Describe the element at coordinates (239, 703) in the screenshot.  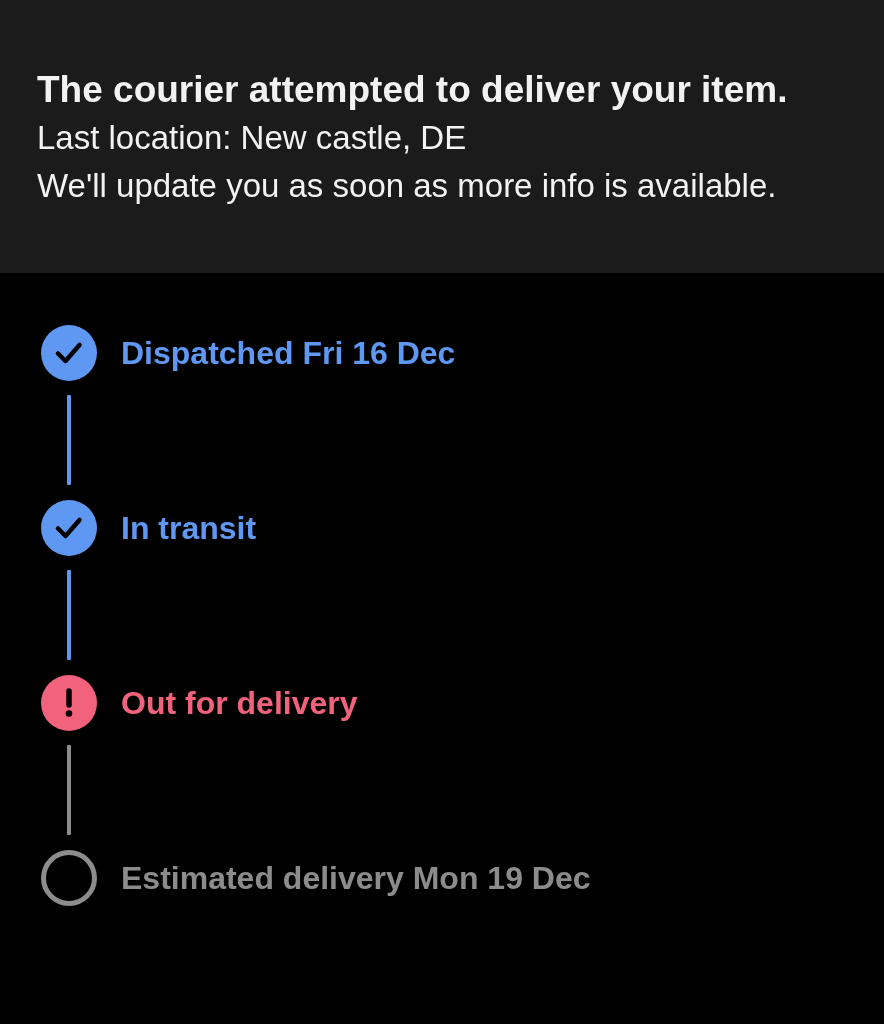
I see `step-label: Out for delivery` at that location.